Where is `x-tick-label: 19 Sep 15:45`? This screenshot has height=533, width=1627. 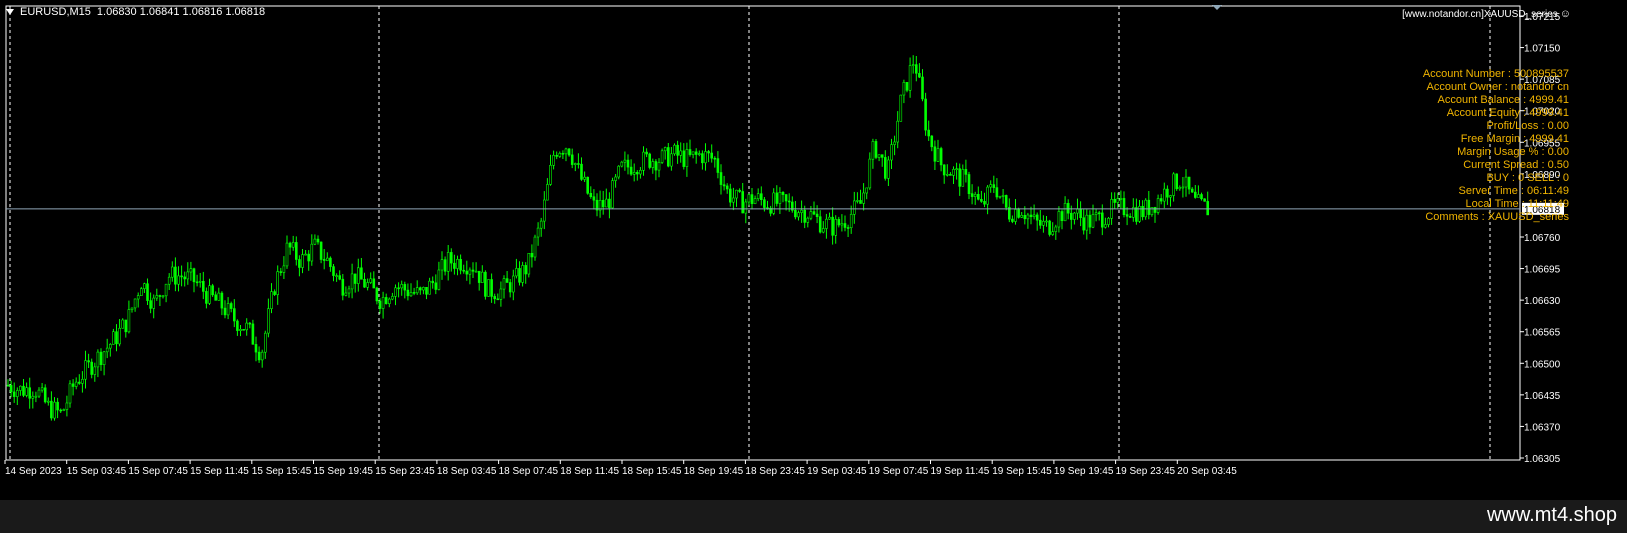 x-tick-label: 19 Sep 15:45 is located at coordinates (1022, 471).